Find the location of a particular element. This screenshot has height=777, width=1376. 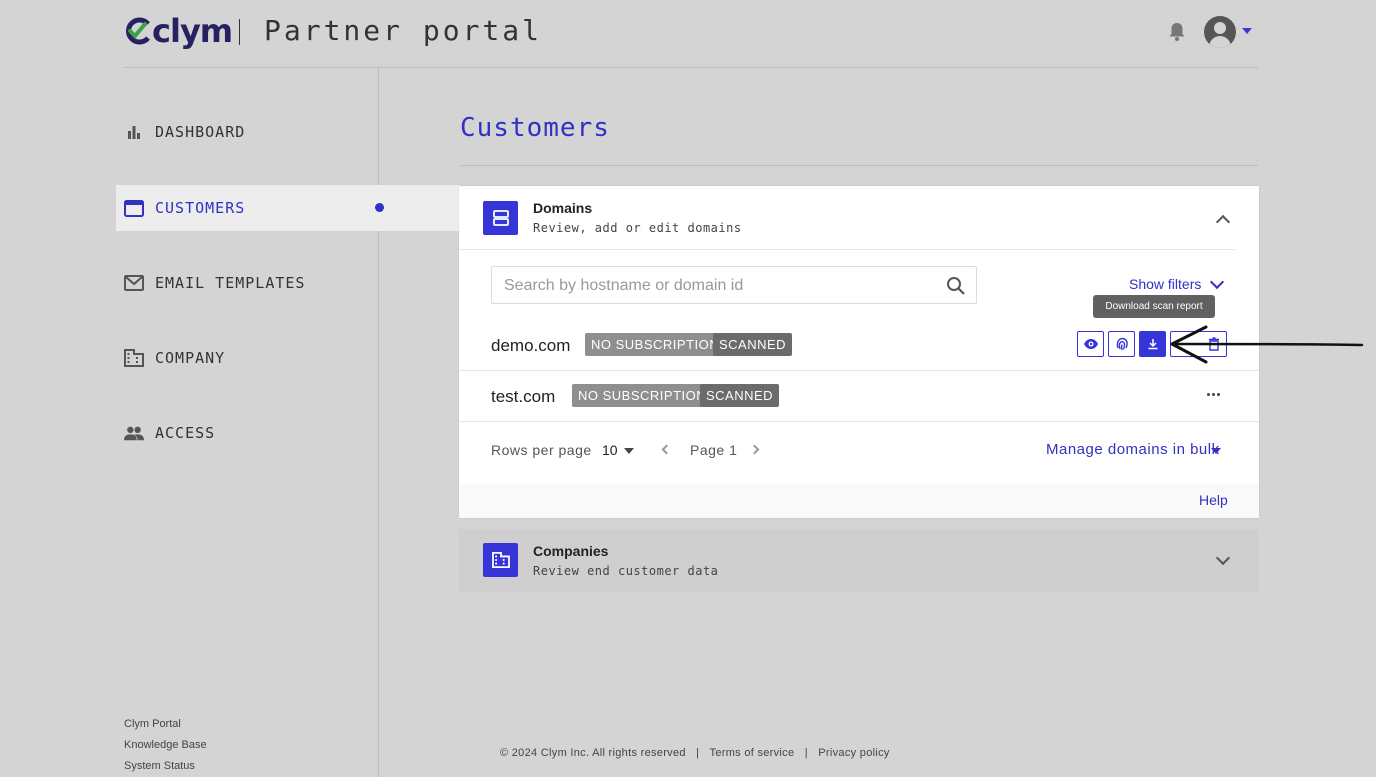

notification-bell-icon is located at coordinates (1177, 32).